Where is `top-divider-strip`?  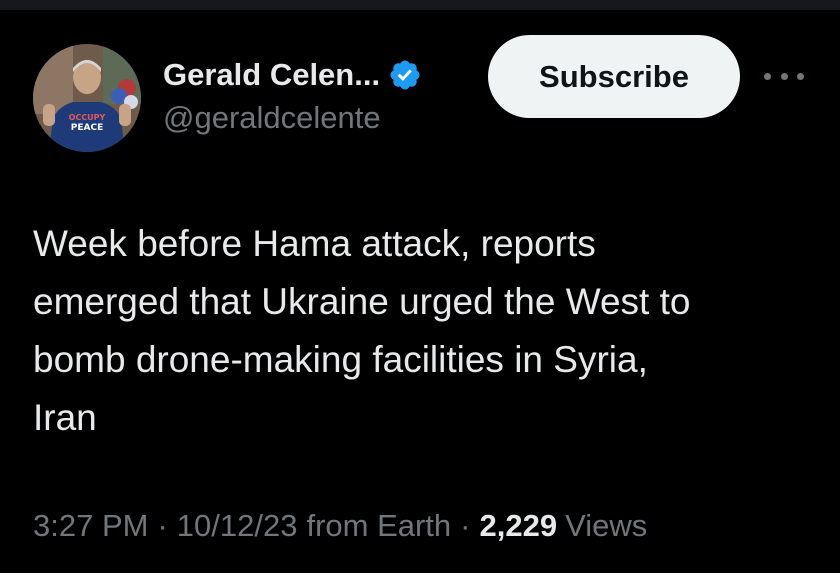 top-divider-strip is located at coordinates (420, 5).